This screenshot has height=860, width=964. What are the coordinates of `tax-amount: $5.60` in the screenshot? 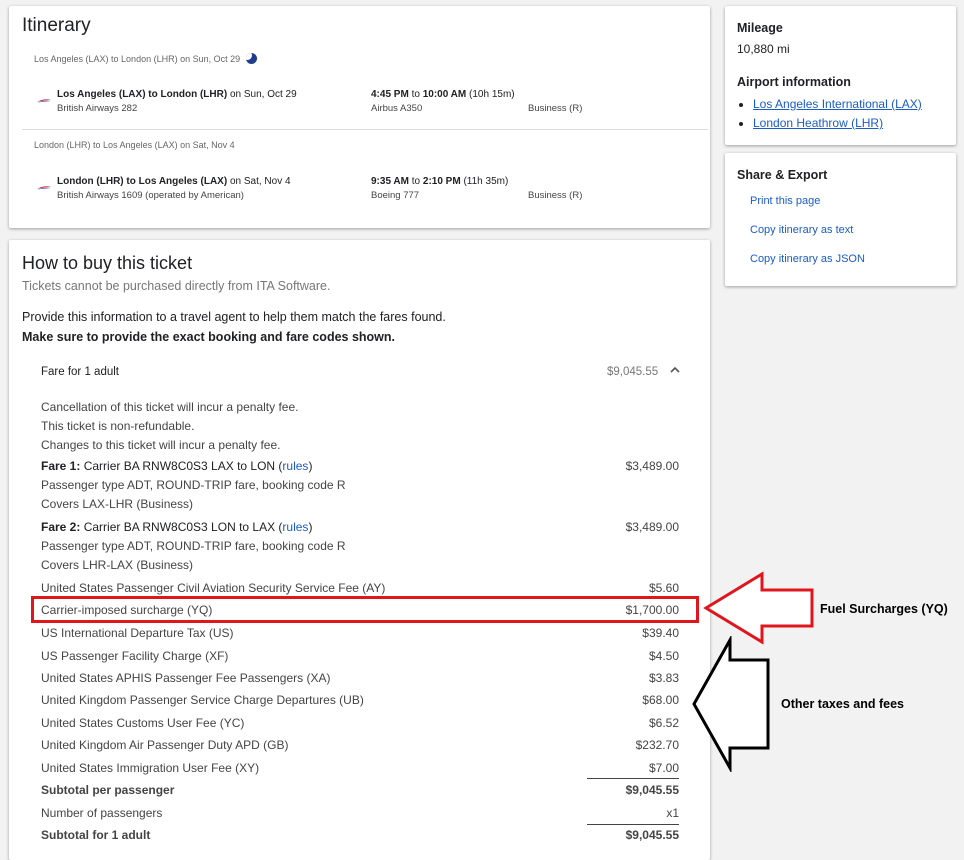 It's located at (663, 588).